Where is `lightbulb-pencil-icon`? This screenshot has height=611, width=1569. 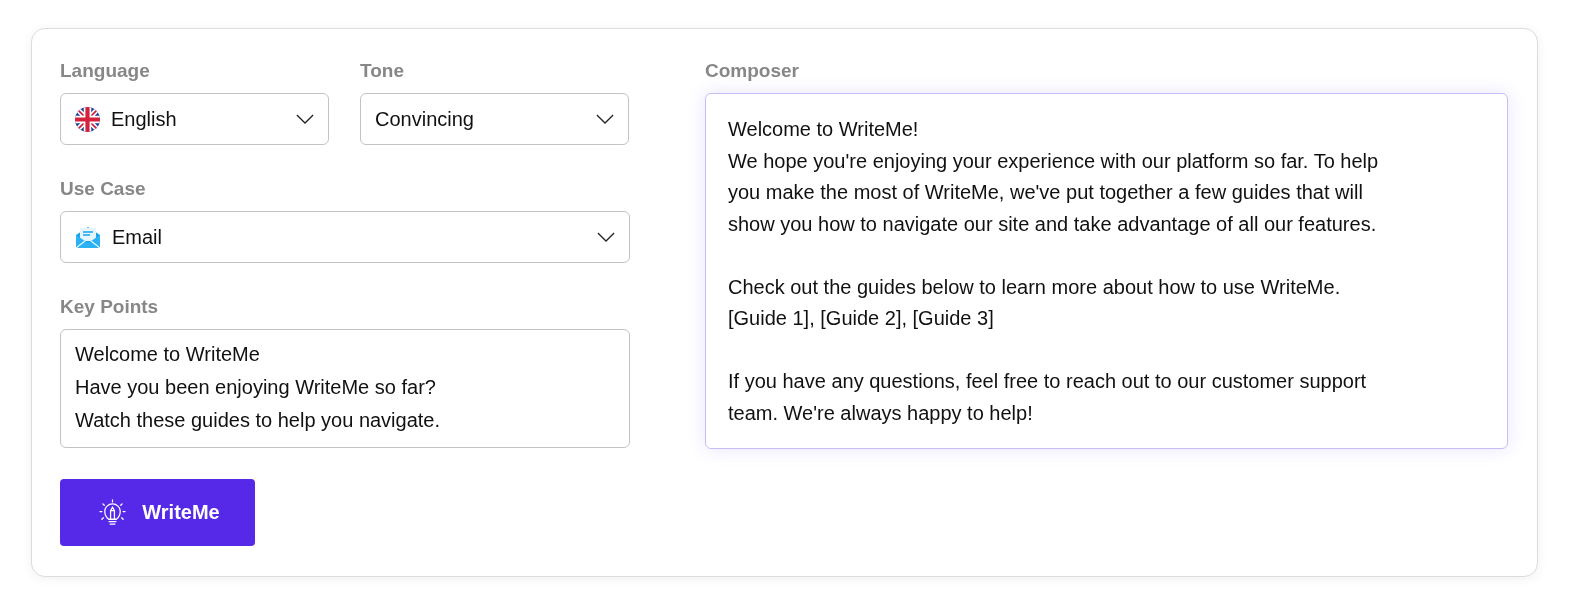 lightbulb-pencil-icon is located at coordinates (113, 512).